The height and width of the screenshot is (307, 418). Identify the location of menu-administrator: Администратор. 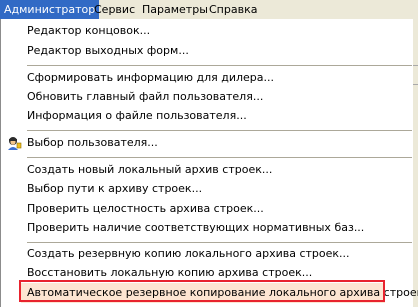
(50, 9).